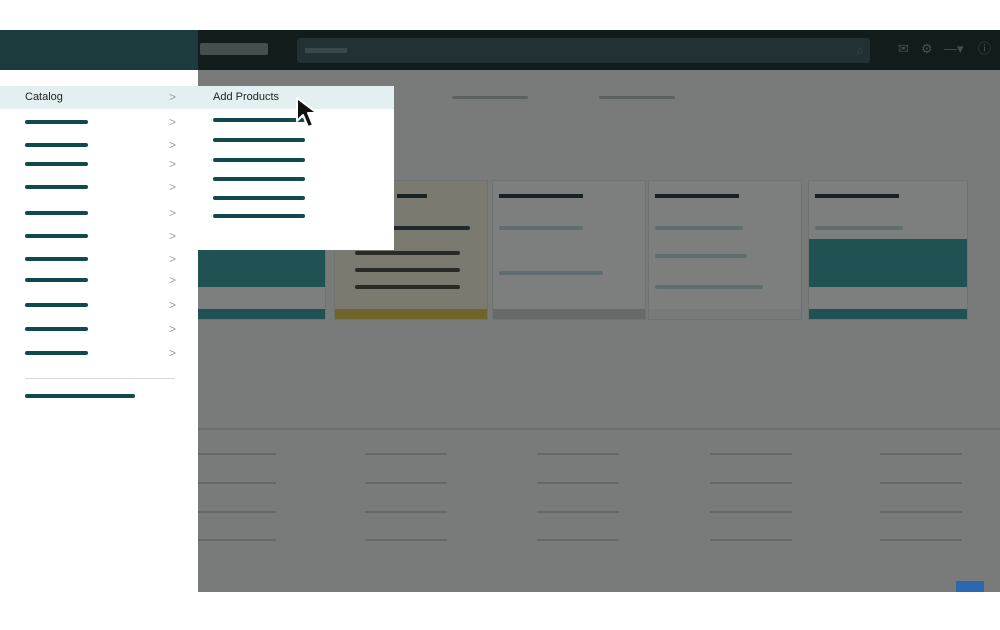  Describe the element at coordinates (99, 50) in the screenshot. I see `drawer-header` at that location.